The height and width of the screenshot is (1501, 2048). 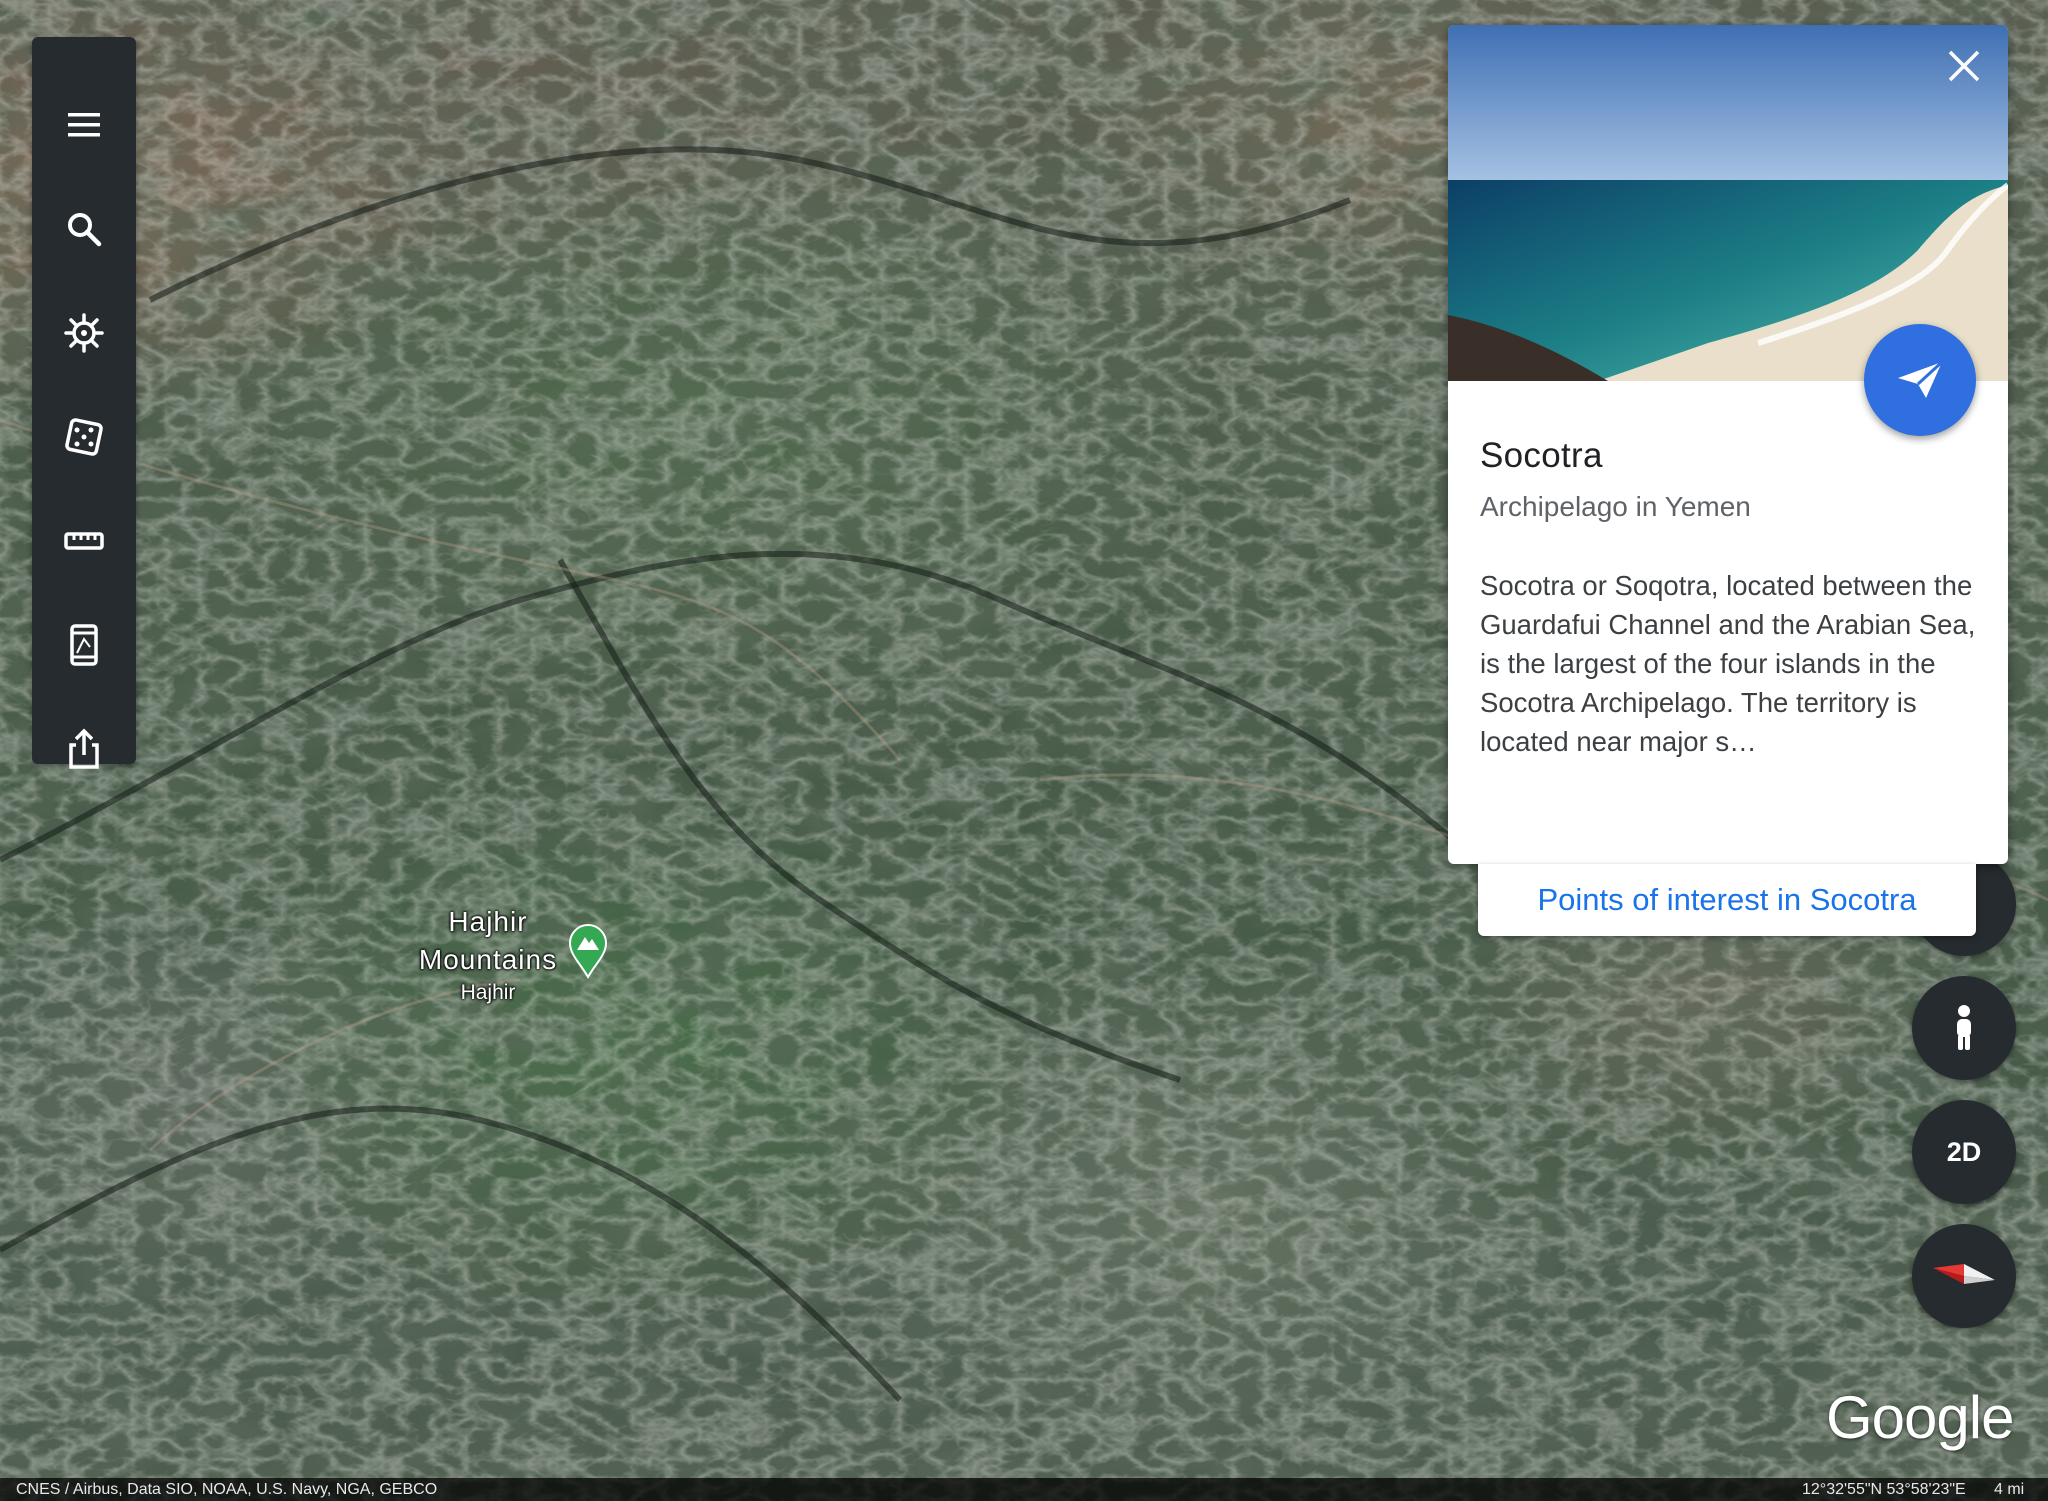 I want to click on card-title: Socotra, so click(x=1541, y=455).